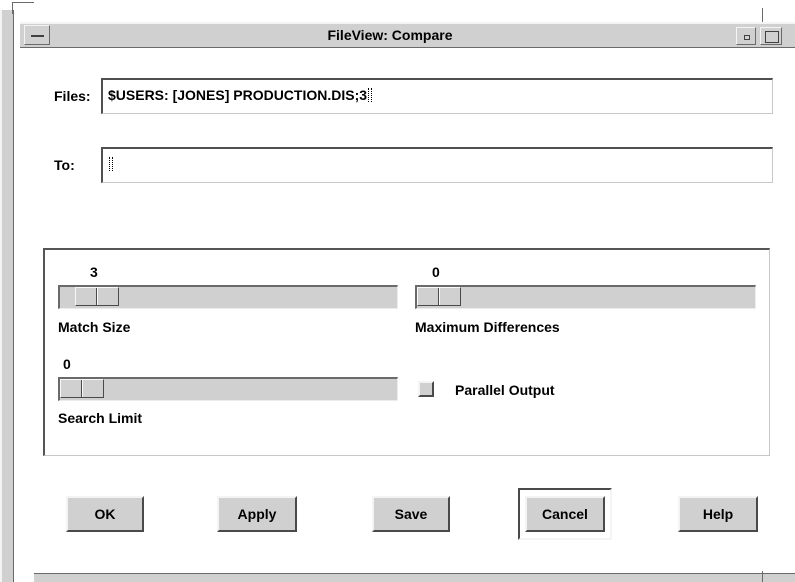  What do you see at coordinates (487, 327) in the screenshot?
I see `maximum-differences-label: Maximum Differences` at bounding box center [487, 327].